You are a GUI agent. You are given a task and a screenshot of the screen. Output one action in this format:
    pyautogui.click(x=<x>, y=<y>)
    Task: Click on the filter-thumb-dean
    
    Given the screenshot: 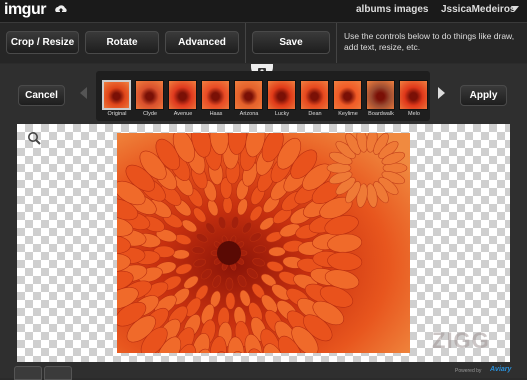 What is the action you would take?
    pyautogui.click(x=314, y=95)
    